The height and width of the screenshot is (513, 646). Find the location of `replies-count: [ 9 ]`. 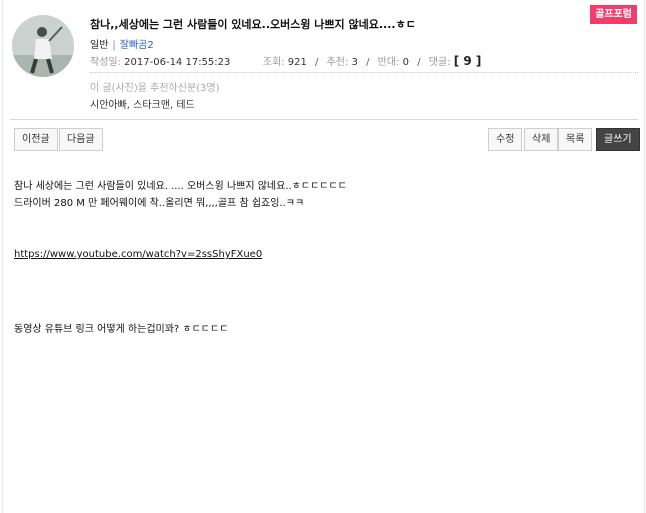

replies-count: [ 9 ] is located at coordinates (467, 61).